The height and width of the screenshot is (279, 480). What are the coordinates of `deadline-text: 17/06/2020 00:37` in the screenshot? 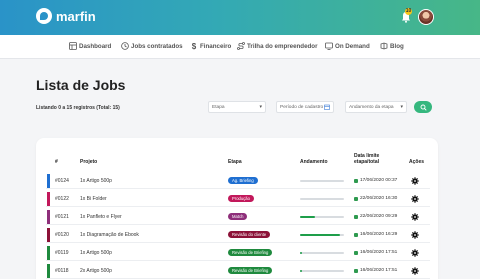 It's located at (379, 180).